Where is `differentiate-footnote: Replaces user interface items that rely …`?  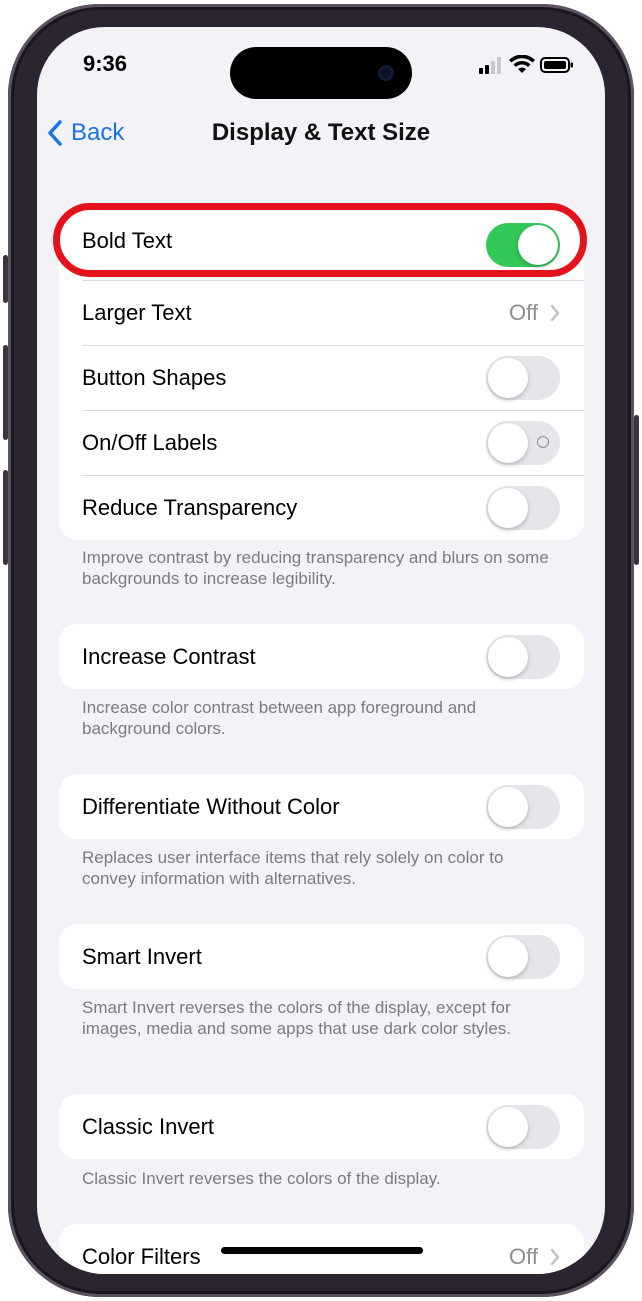 differentiate-footnote: Replaces user interface items that rely … is located at coordinates (293, 868).